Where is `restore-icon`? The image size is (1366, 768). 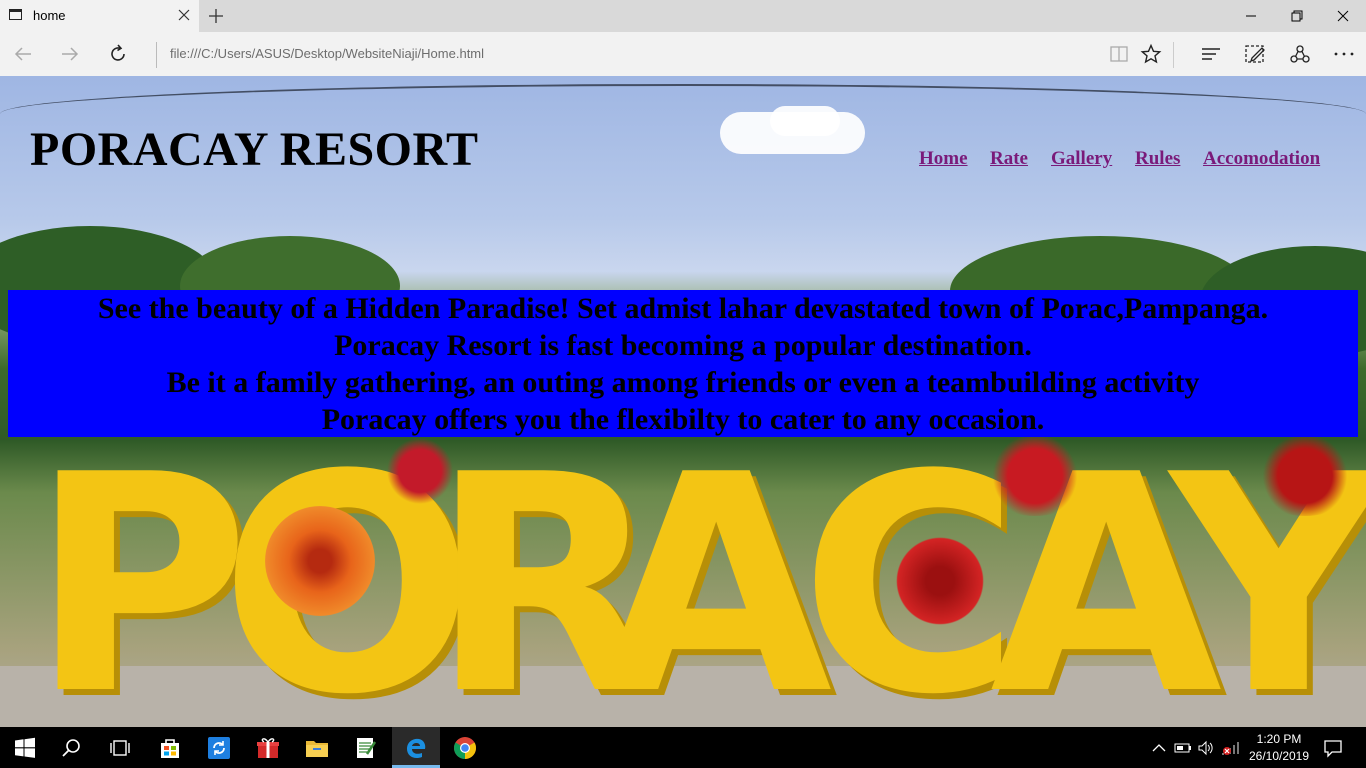 restore-icon is located at coordinates (1297, 16).